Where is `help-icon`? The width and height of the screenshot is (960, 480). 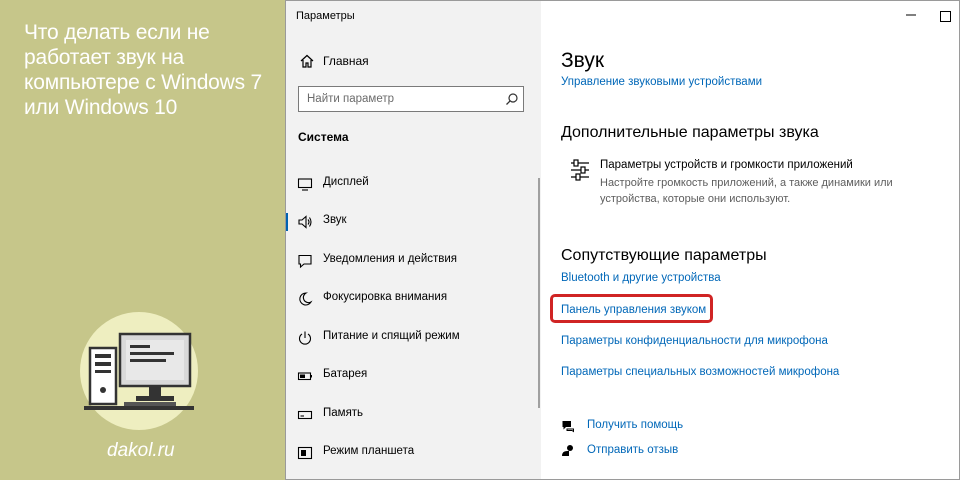
help-icon is located at coordinates (568, 427).